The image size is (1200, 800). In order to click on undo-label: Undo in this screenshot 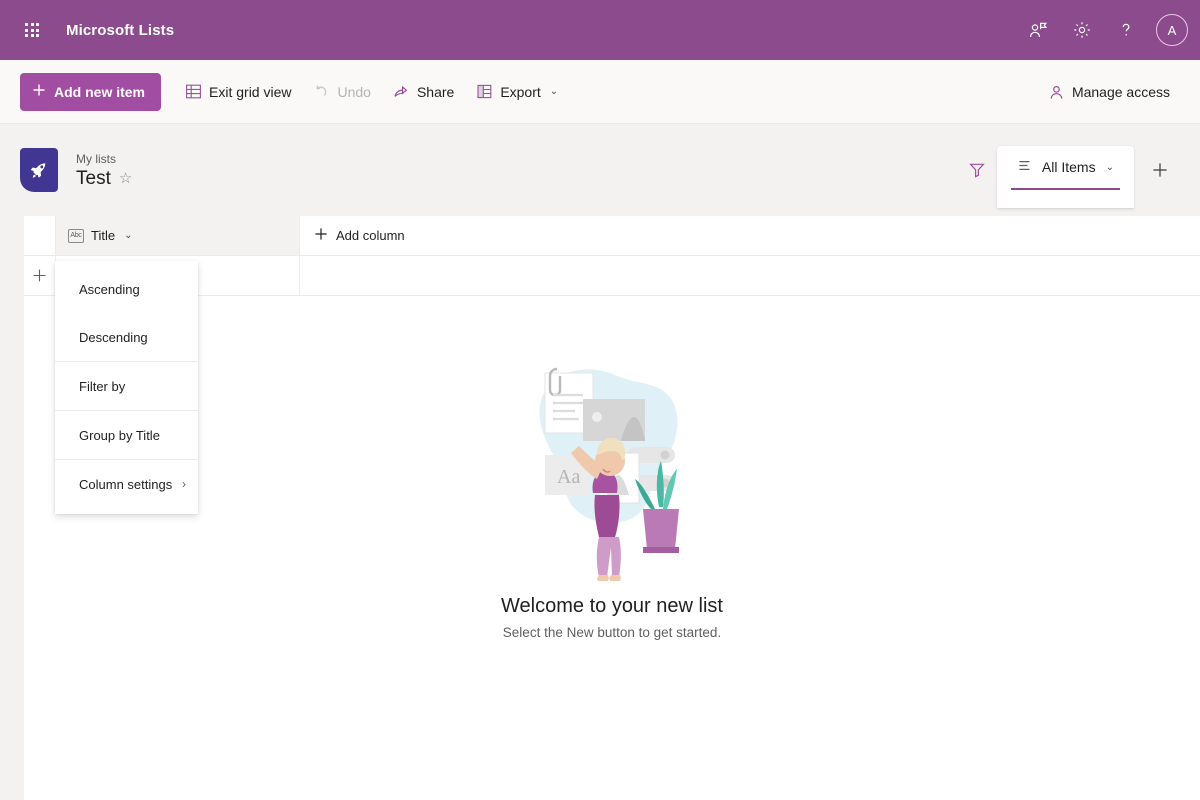, I will do `click(354, 91)`.